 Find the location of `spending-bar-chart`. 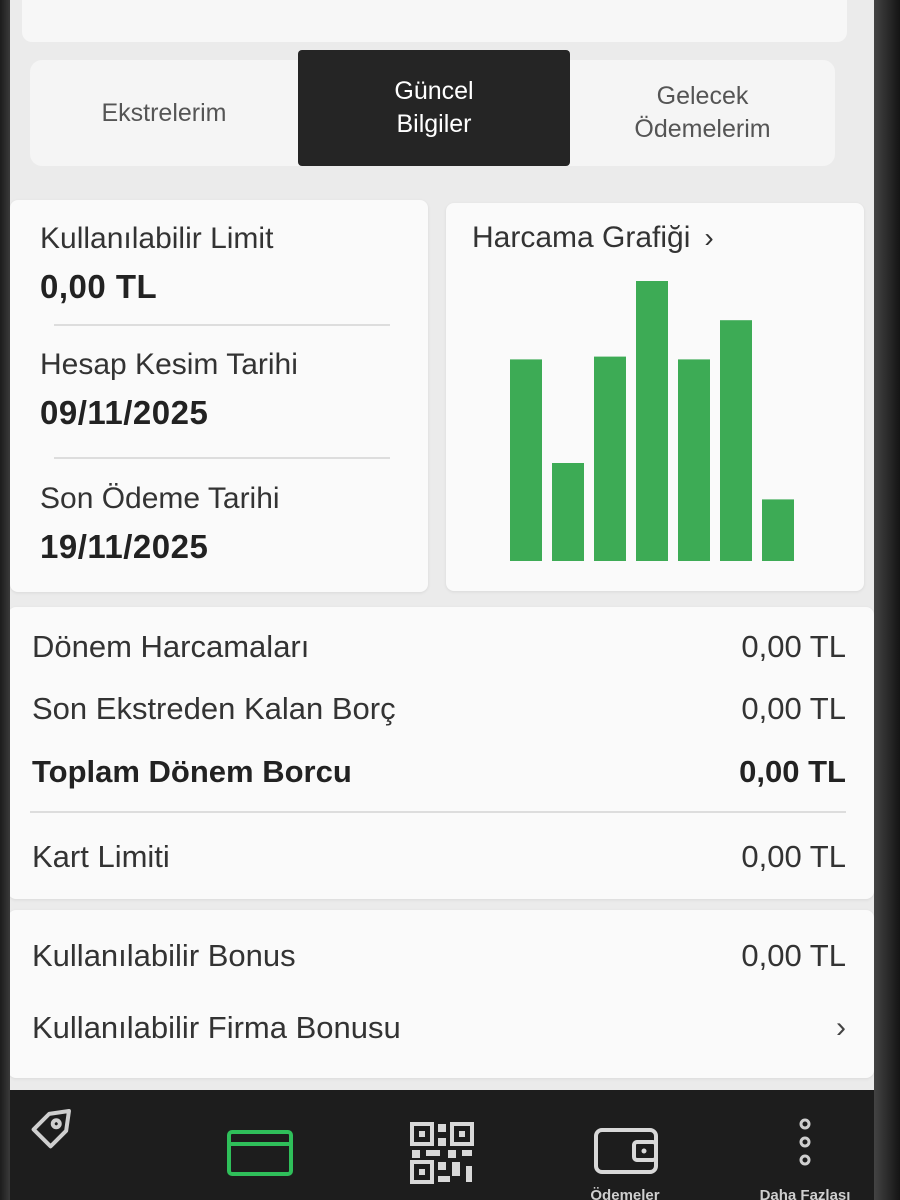

spending-bar-chart is located at coordinates (652, 421).